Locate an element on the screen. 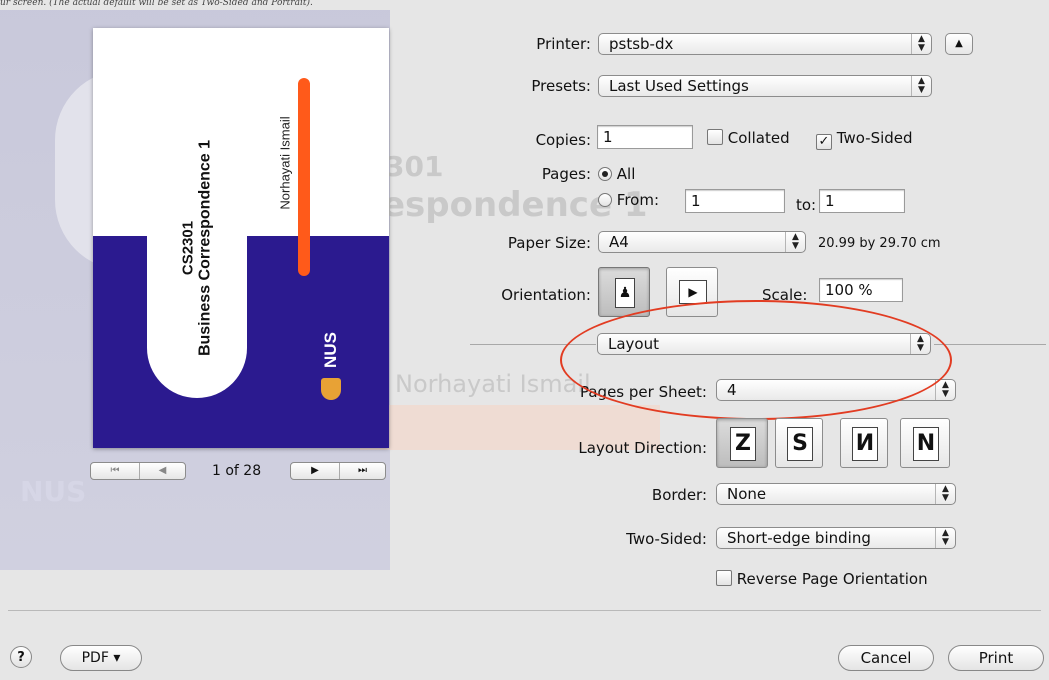 The image size is (1049, 680). page-indicator: 1 of 28 is located at coordinates (237, 471).